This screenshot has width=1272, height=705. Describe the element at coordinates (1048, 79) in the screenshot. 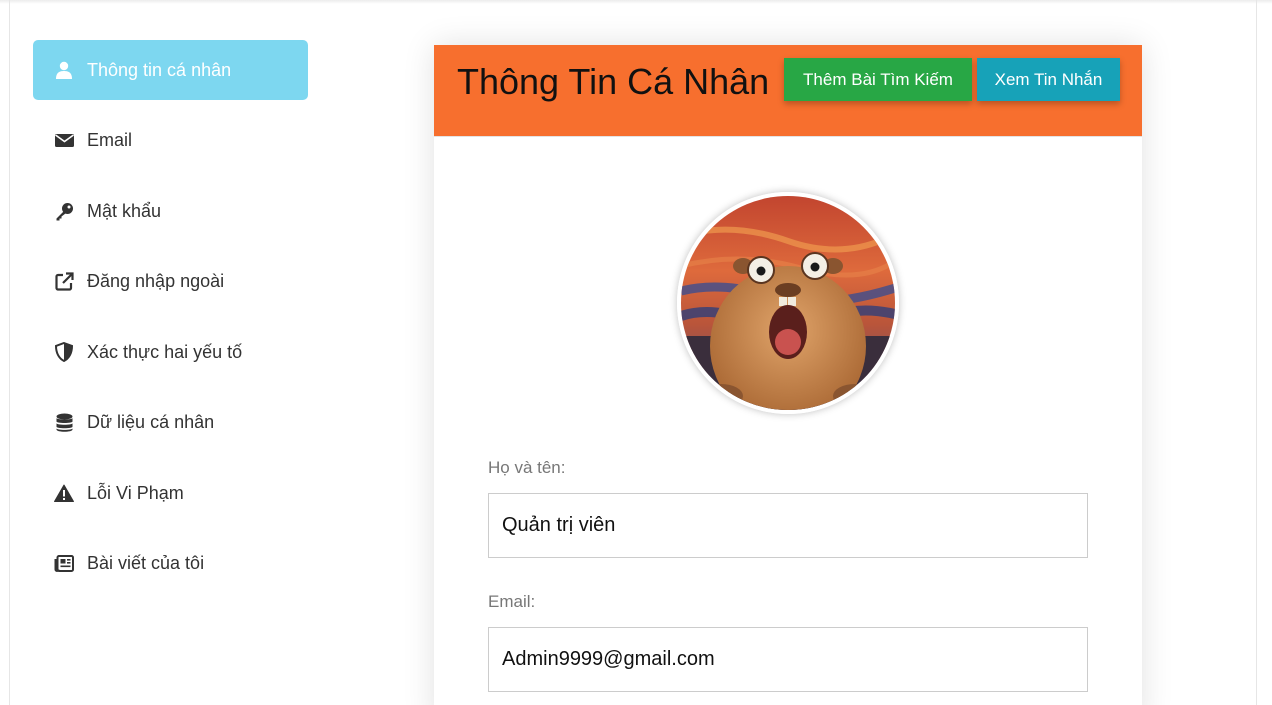

I see `view-messages-button: Xem Tin Nhắn` at that location.